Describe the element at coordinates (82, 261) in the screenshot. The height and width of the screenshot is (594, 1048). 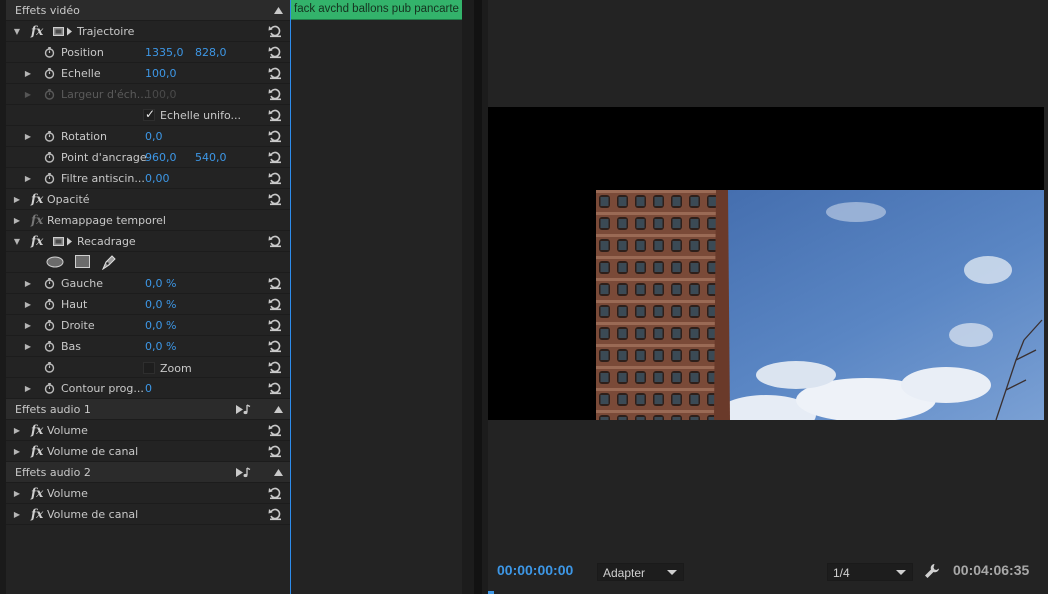
I see `rectangle-mask-icon` at that location.